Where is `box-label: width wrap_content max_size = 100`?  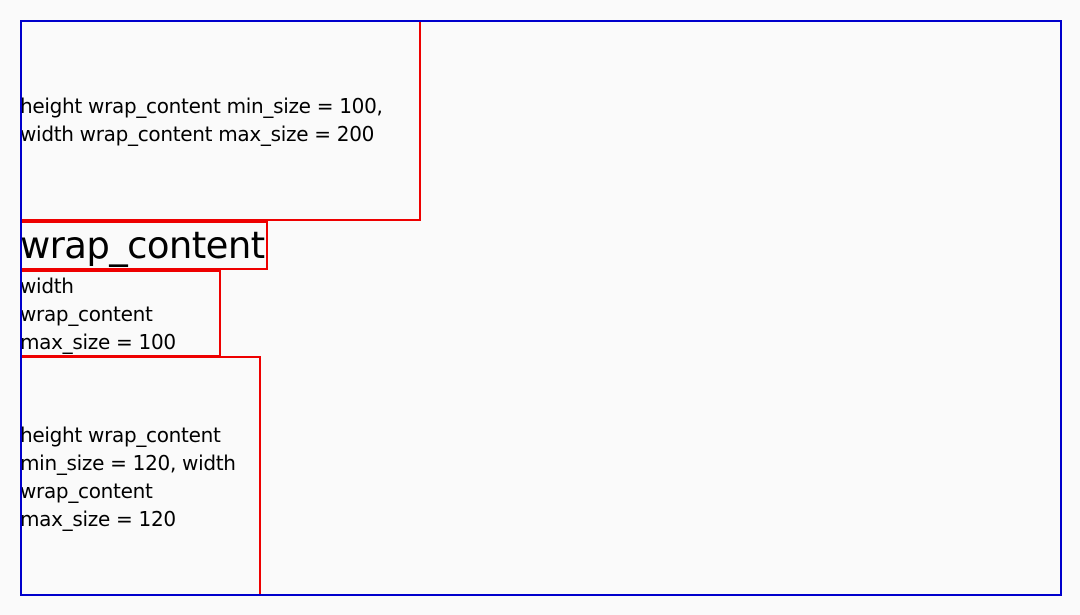
box-label: width wrap_content max_size = 100 is located at coordinates (98, 313).